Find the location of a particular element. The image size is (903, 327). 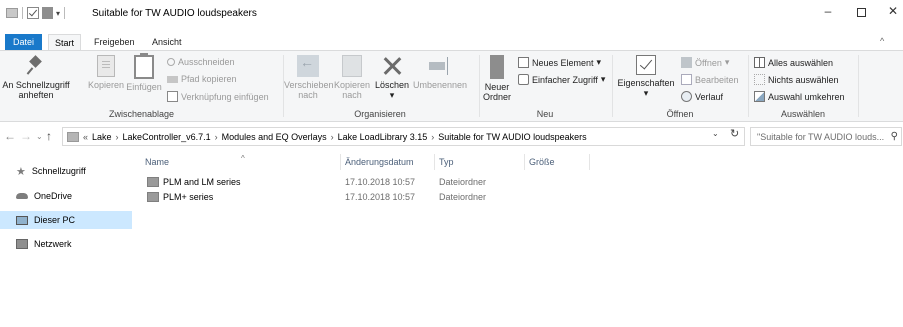

open-group-label: Öffnen is located at coordinates (680, 114).